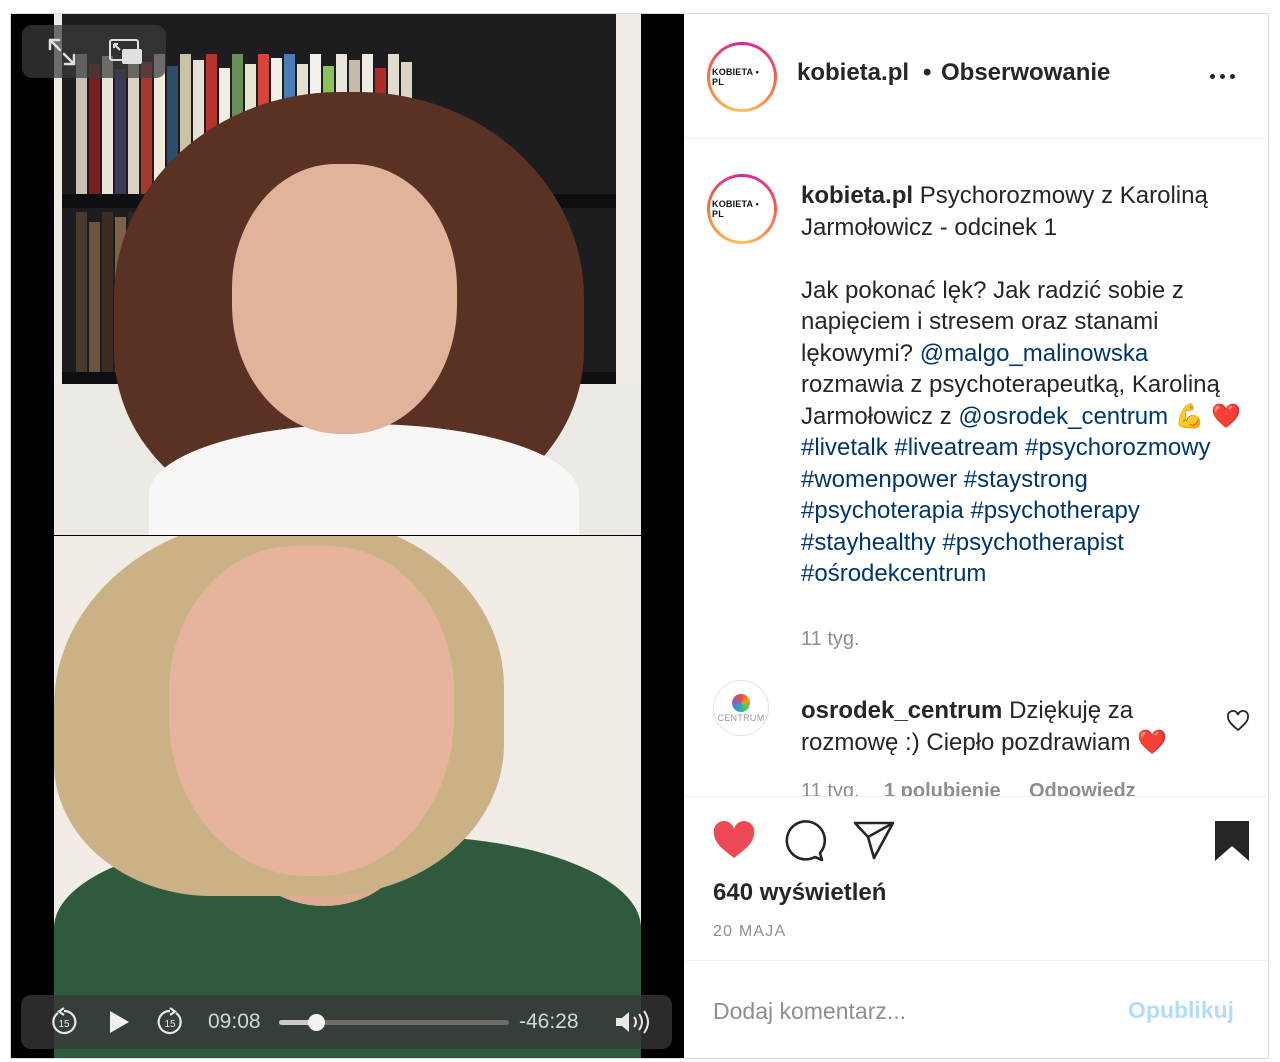  What do you see at coordinates (901, 710) in the screenshot?
I see `commenter-username: osrodek_centrum` at bounding box center [901, 710].